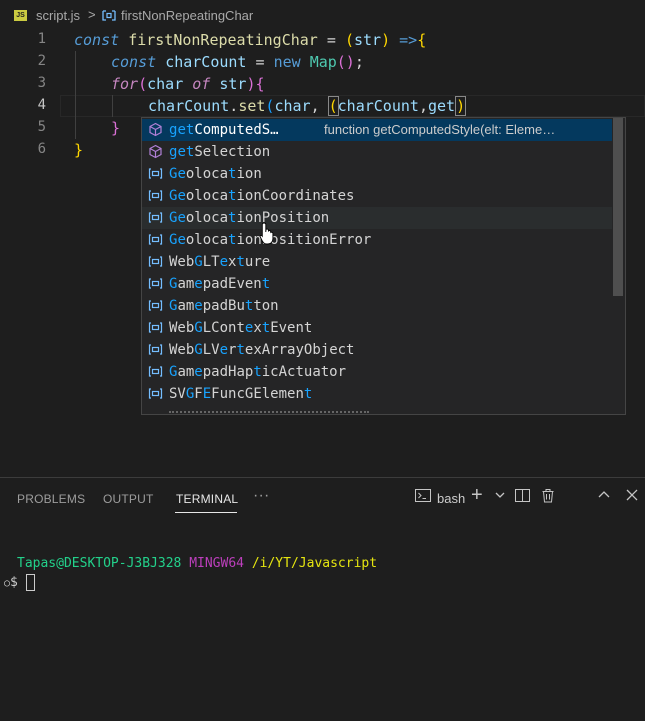 The height and width of the screenshot is (721, 645). What do you see at coordinates (423, 498) in the screenshot?
I see `terminal-icon` at bounding box center [423, 498].